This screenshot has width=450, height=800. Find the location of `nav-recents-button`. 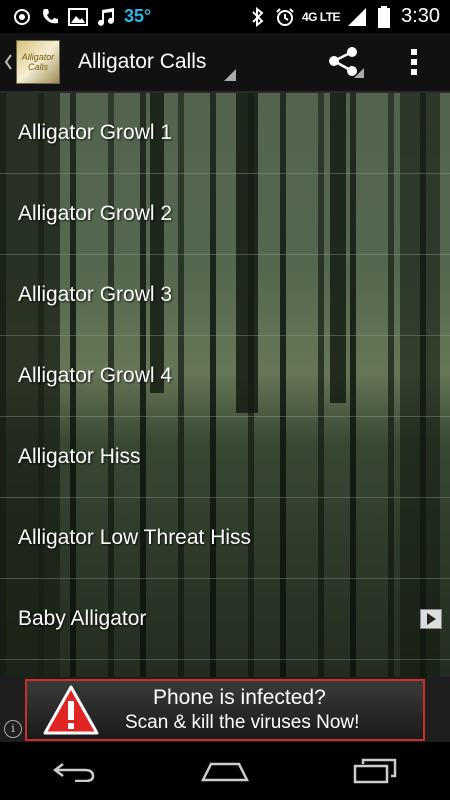

nav-recents-button is located at coordinates (375, 771).